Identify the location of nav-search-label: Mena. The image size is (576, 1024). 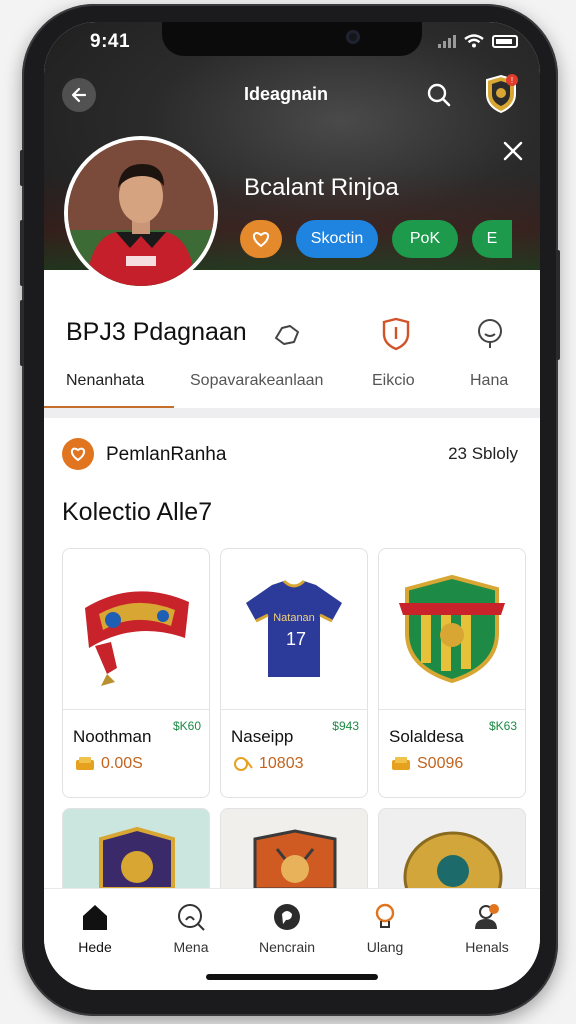
(191, 947).